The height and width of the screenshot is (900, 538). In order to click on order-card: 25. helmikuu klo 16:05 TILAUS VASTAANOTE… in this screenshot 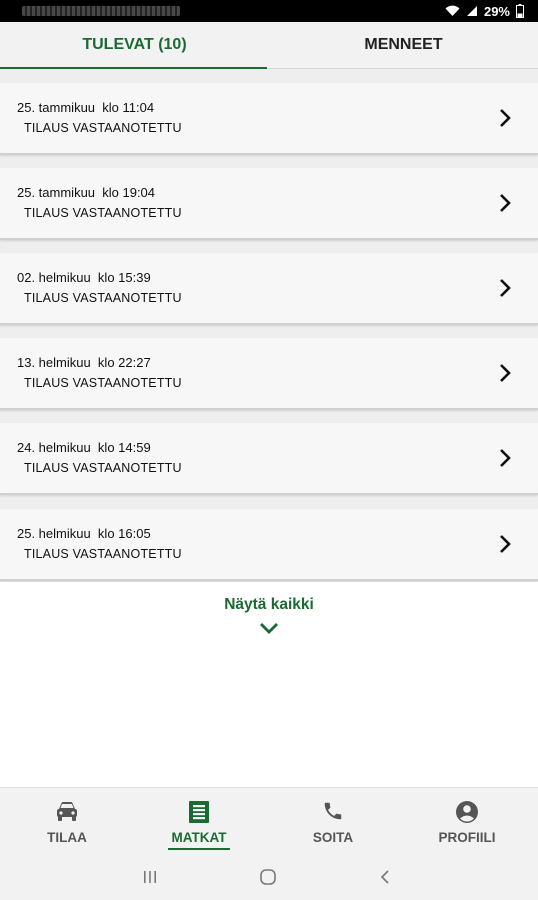, I will do `click(269, 545)`.